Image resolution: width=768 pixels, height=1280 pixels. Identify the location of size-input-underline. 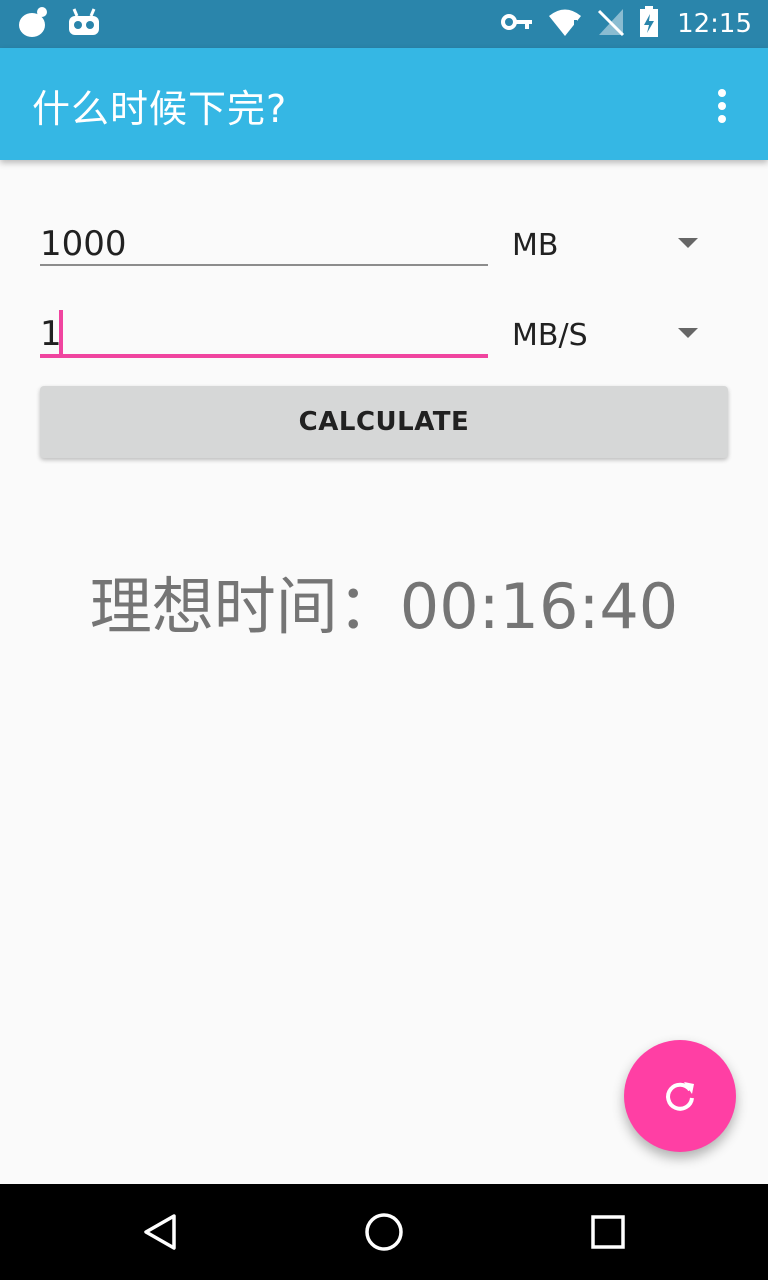
(264, 265).